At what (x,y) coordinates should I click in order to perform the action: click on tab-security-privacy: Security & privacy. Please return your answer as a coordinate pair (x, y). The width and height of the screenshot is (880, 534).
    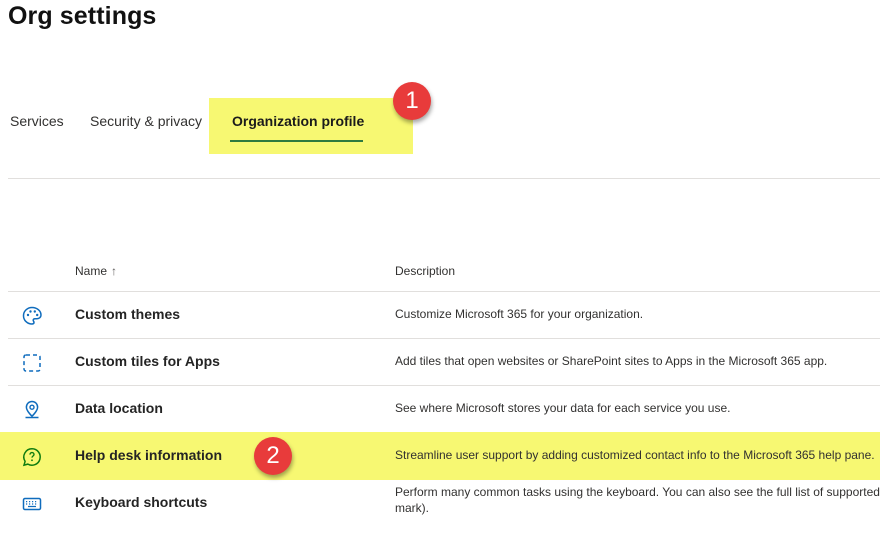
    Looking at the image, I should click on (146, 122).